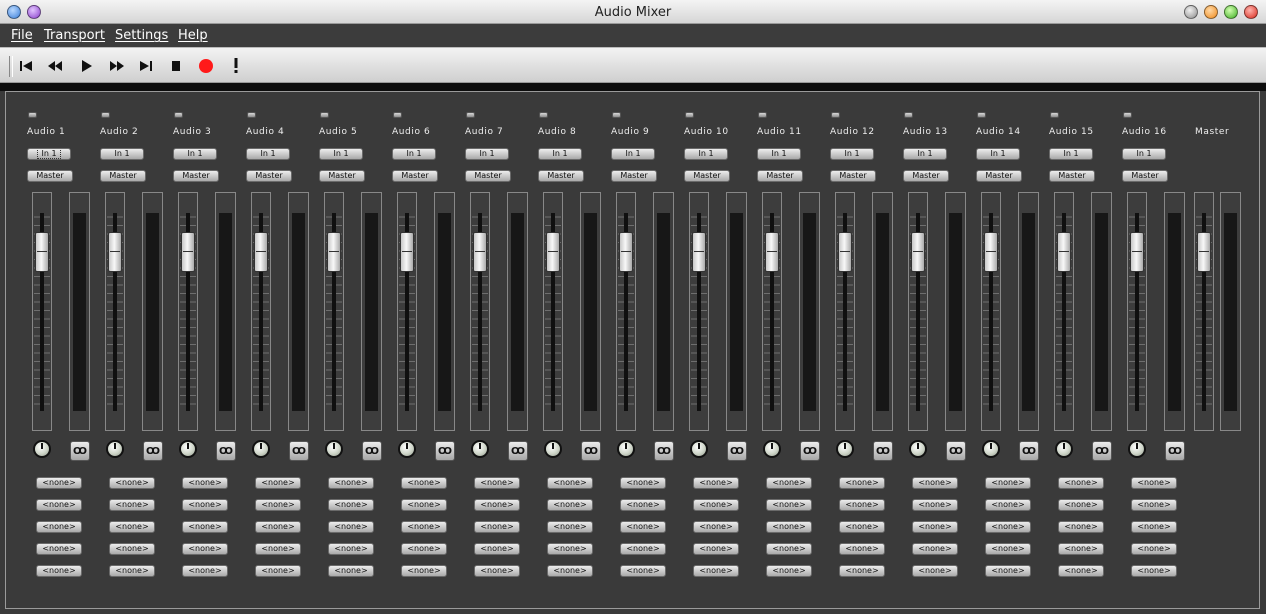  I want to click on menu-settings: Settings, so click(141, 35).